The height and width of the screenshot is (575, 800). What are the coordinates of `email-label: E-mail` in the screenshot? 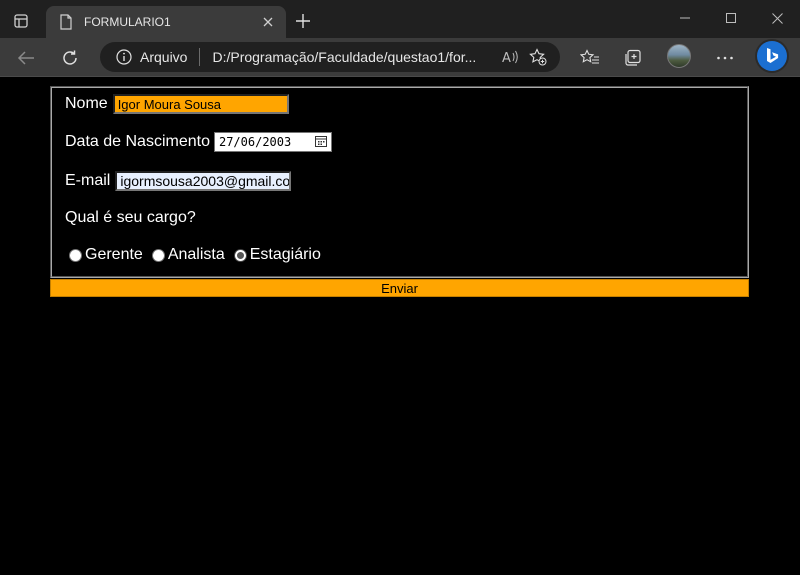 It's located at (88, 180).